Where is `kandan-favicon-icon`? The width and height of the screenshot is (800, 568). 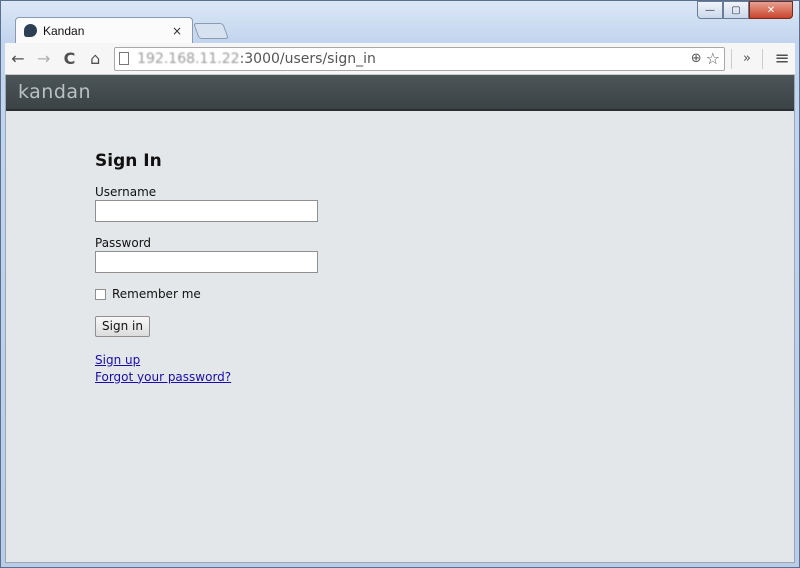 kandan-favicon-icon is located at coordinates (30, 30).